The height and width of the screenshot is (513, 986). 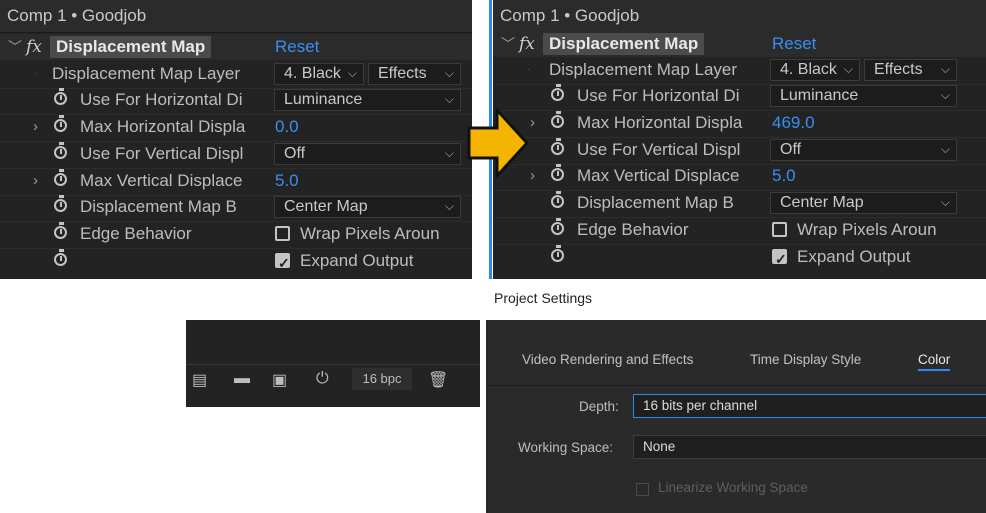 What do you see at coordinates (739, 151) in the screenshot?
I see `property-row: Use For Vertical Displ Off ⌵` at bounding box center [739, 151].